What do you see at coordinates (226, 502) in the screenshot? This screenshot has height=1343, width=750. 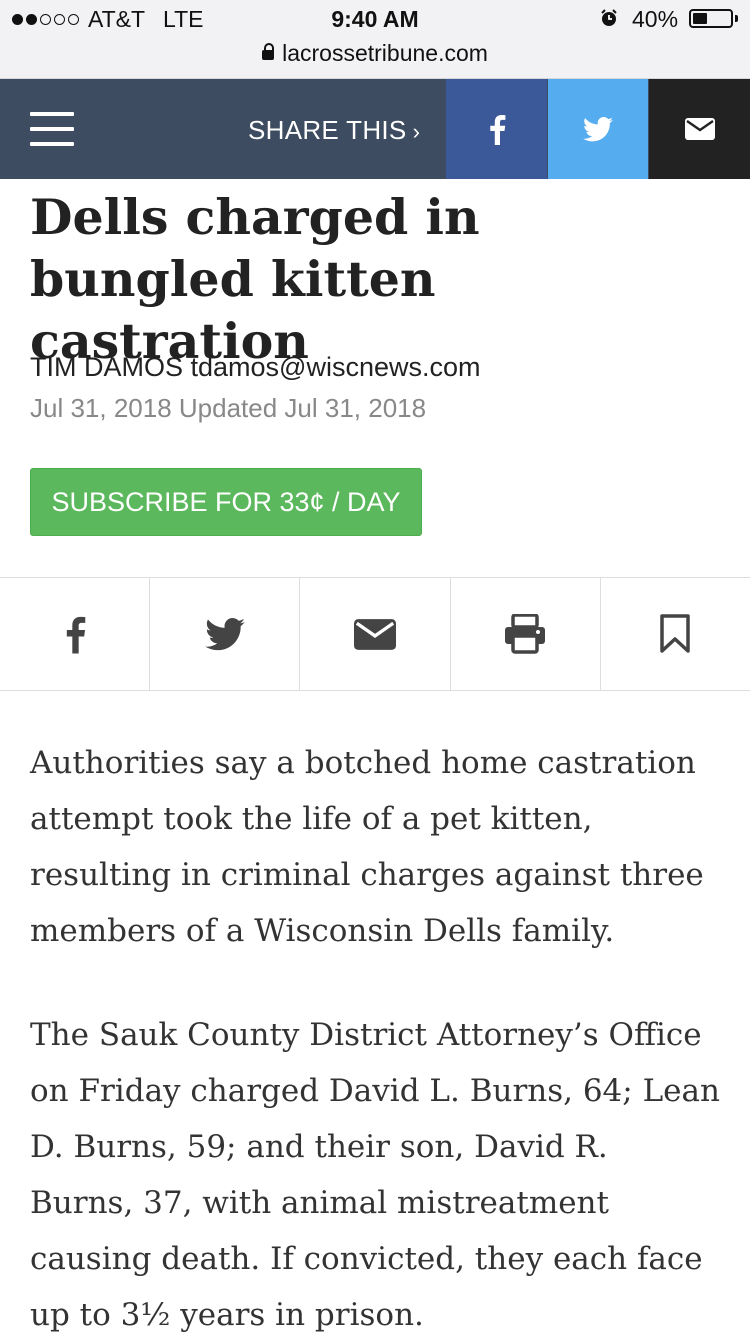 I see `subscribe-button: SUBSCRIBE FOR 33¢ / DAY` at bounding box center [226, 502].